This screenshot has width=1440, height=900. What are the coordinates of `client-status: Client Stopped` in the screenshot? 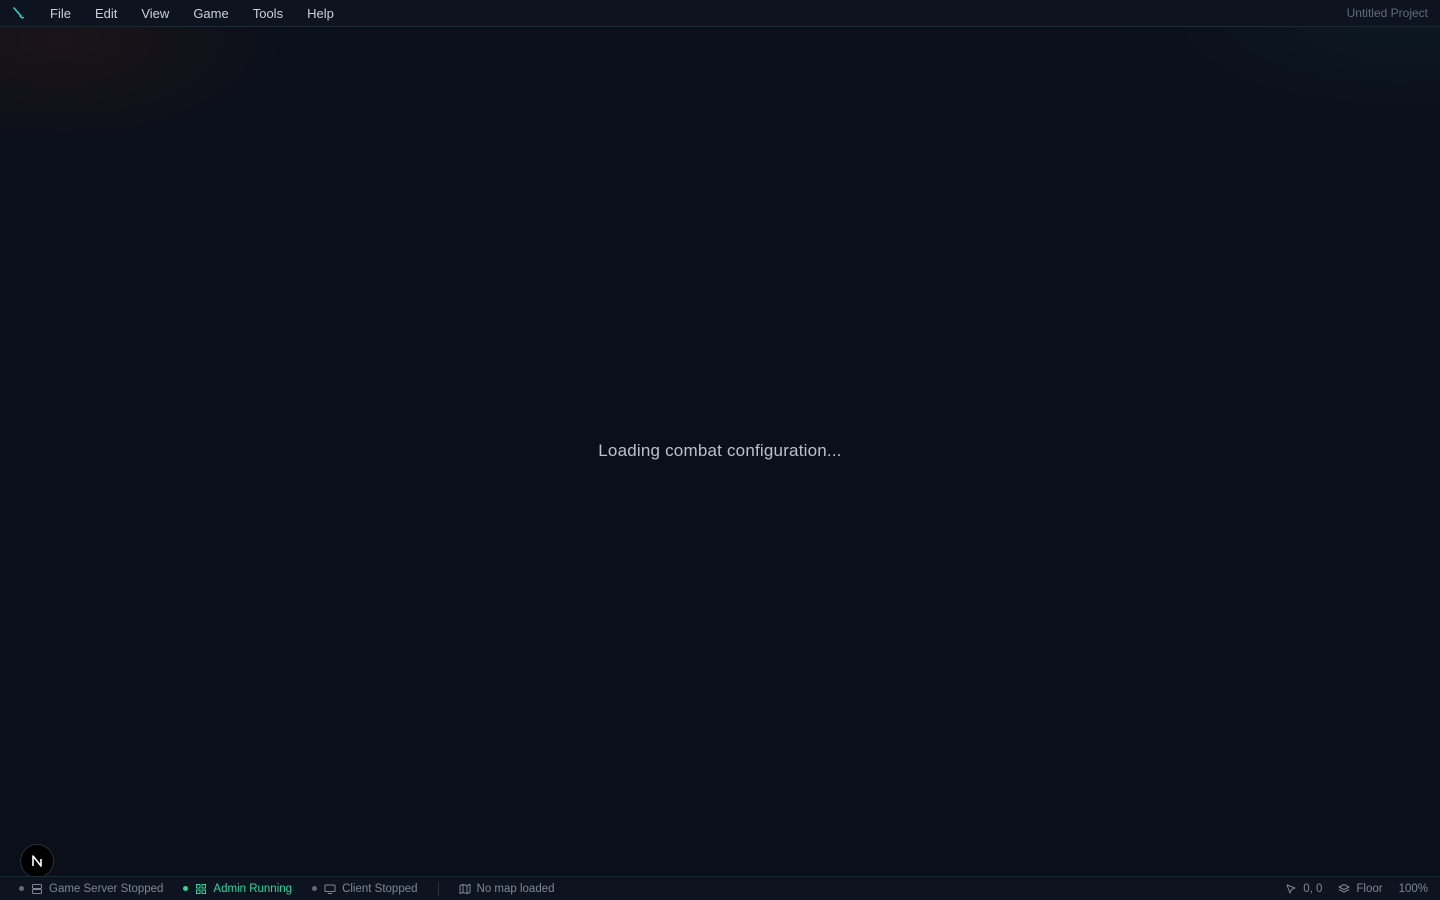 It's located at (365, 888).